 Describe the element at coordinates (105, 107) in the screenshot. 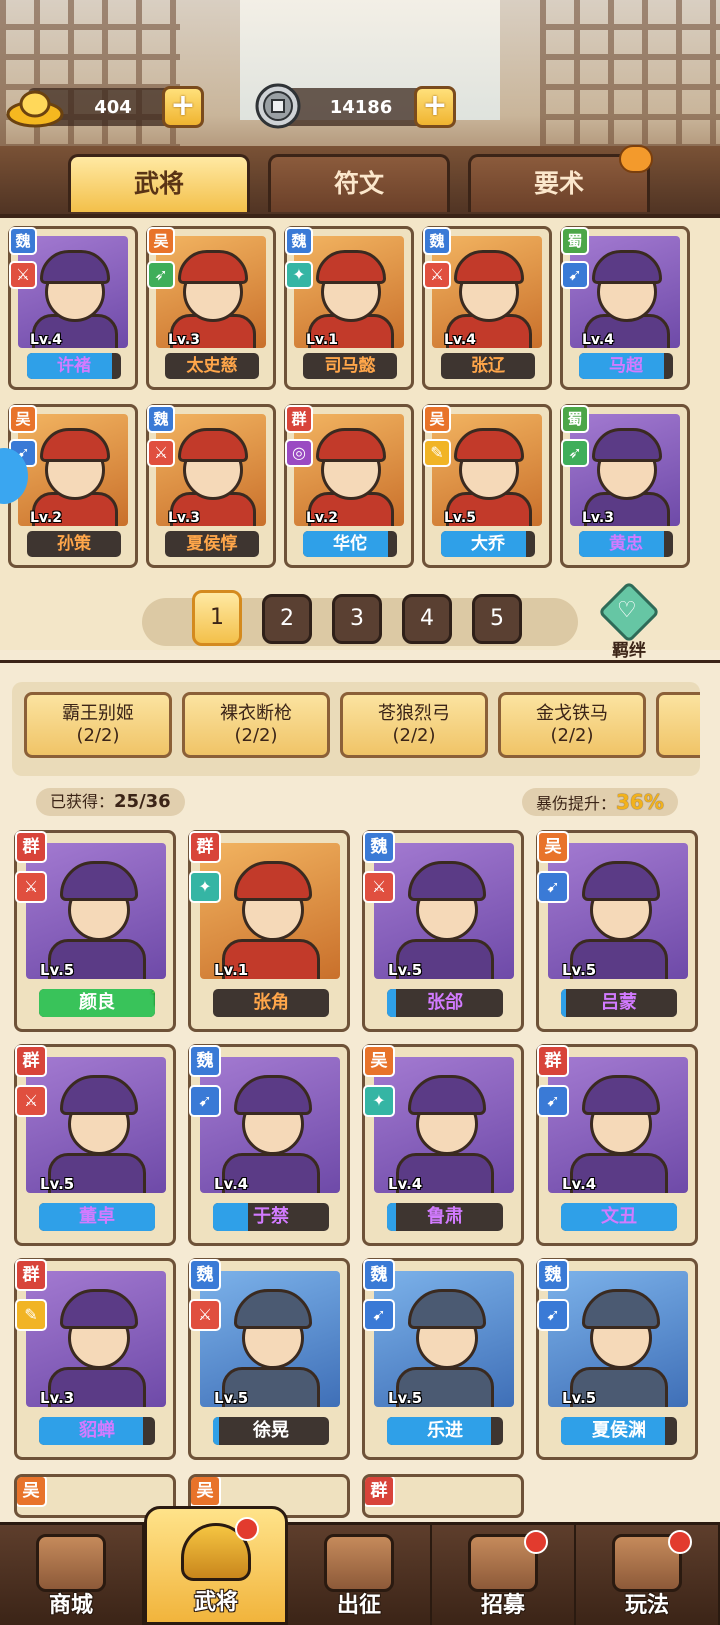

I see `gold-counter: 404 +` at that location.